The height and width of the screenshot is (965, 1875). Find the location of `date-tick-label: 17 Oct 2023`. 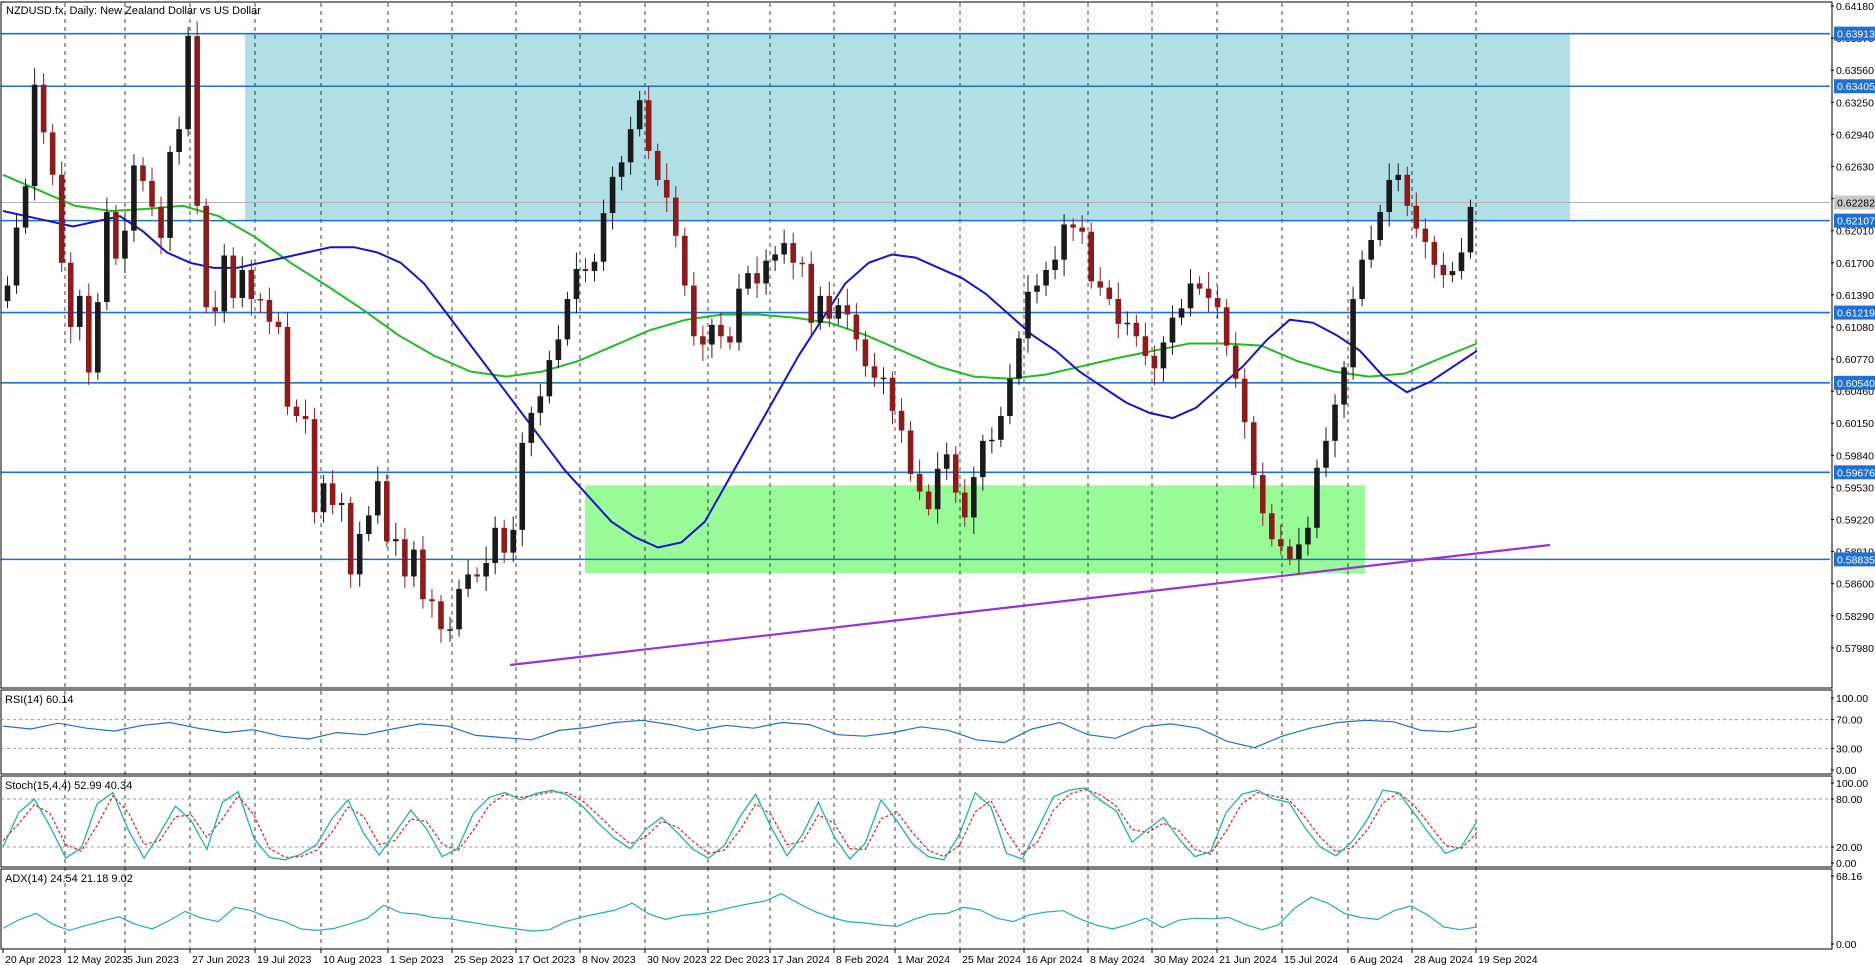

date-tick-label: 17 Oct 2023 is located at coordinates (546, 959).